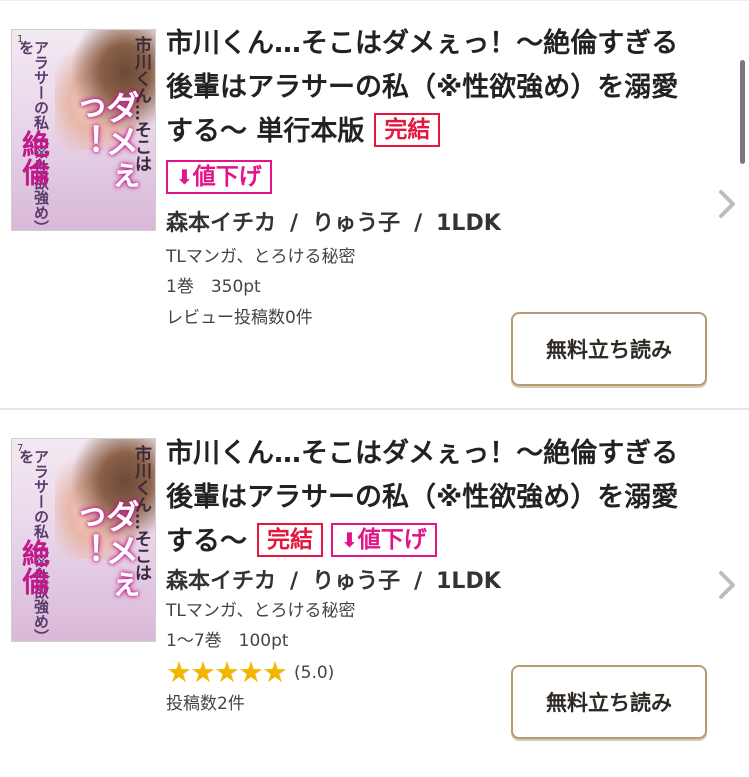 The image size is (749, 777). I want to click on scrollbar, so click(742, 112).